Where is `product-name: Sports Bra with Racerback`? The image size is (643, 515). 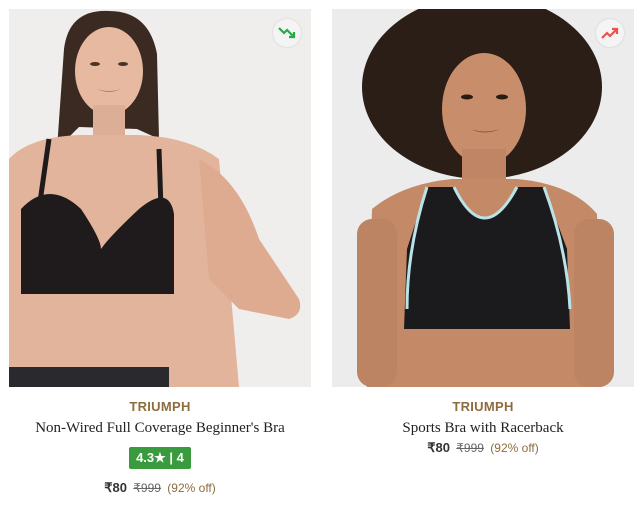
product-name: Sports Bra with Racerback is located at coordinates (483, 428).